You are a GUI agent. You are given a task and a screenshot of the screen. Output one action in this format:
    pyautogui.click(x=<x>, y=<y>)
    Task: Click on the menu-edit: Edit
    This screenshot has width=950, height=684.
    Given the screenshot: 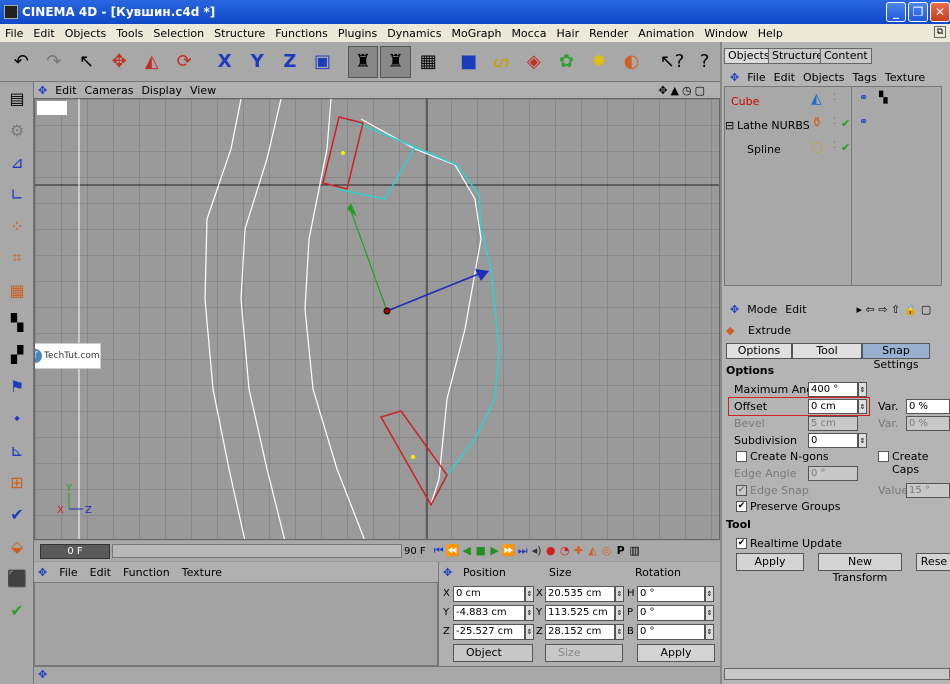 What is the action you would take?
    pyautogui.click(x=43, y=33)
    